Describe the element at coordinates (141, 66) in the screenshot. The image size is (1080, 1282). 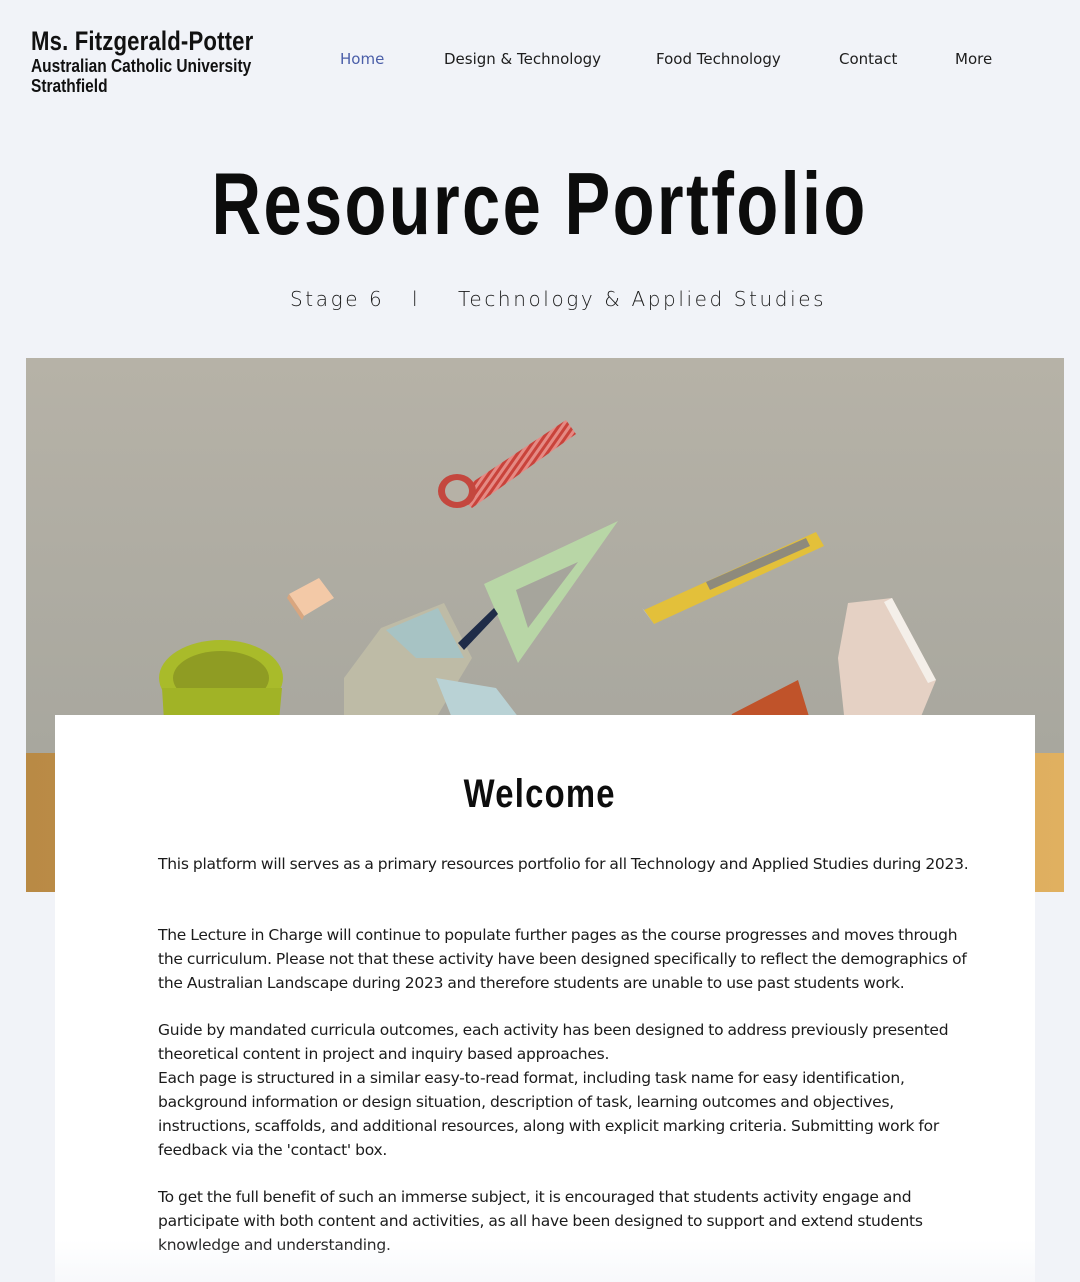
I see `site-tagline-university: Australian Catholic University` at that location.